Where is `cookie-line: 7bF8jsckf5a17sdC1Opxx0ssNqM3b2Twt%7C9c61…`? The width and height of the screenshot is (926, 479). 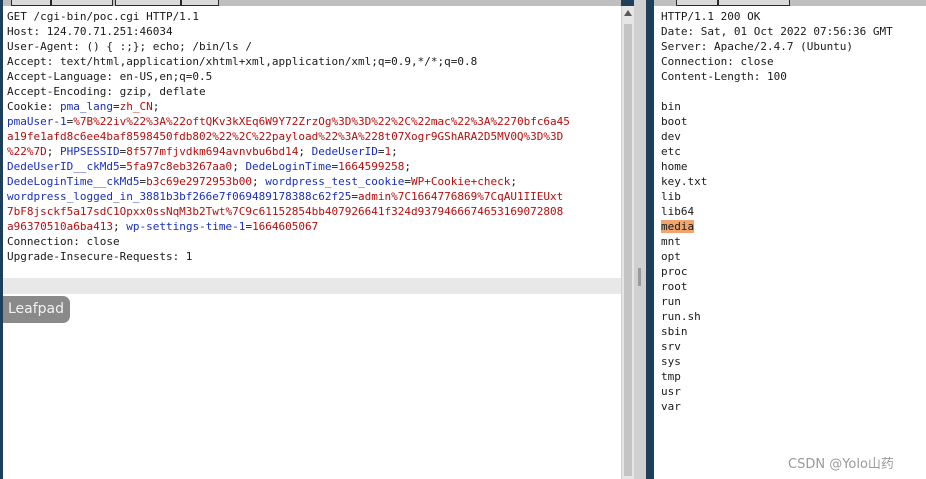
cookie-line: 7bF8jsckf5a17sdC1Opxx0ssNqM3b2Twt%7C9c61… is located at coordinates (314, 211).